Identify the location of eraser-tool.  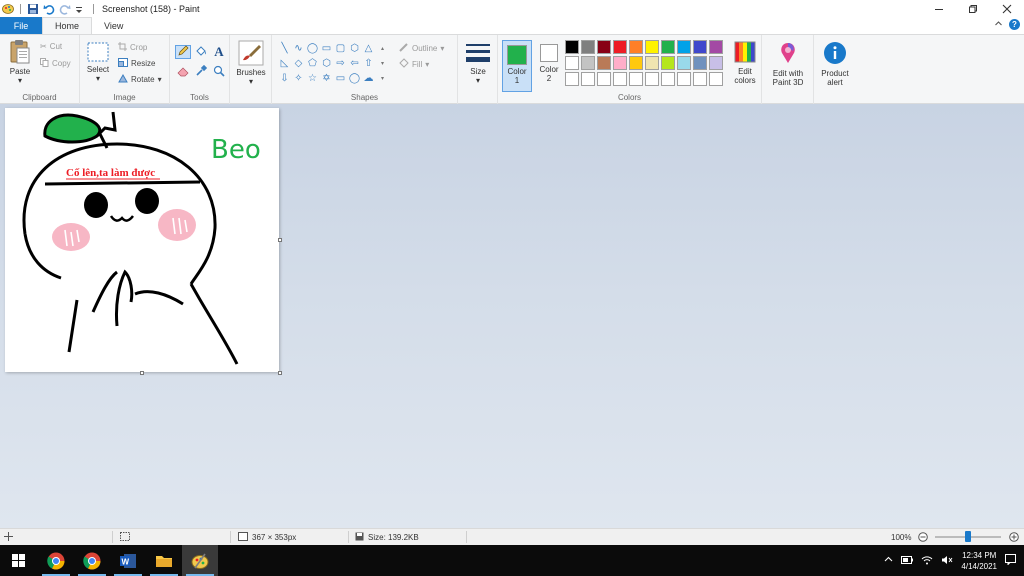
(183, 72).